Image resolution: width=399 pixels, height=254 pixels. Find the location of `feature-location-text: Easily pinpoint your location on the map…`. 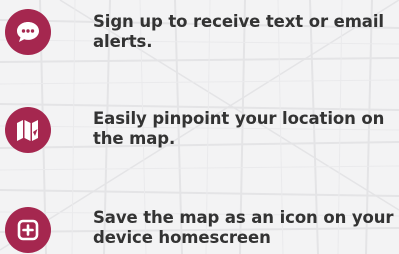

feature-location-text: Easily pinpoint your location on the map… is located at coordinates (239, 128).